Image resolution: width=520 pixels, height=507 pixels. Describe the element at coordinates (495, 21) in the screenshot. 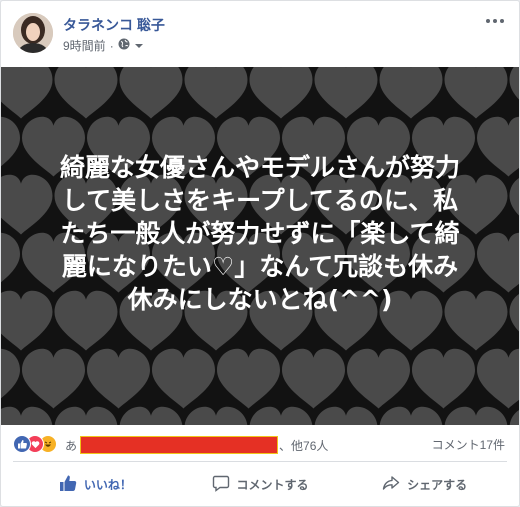

I see `more-dots-icon` at that location.